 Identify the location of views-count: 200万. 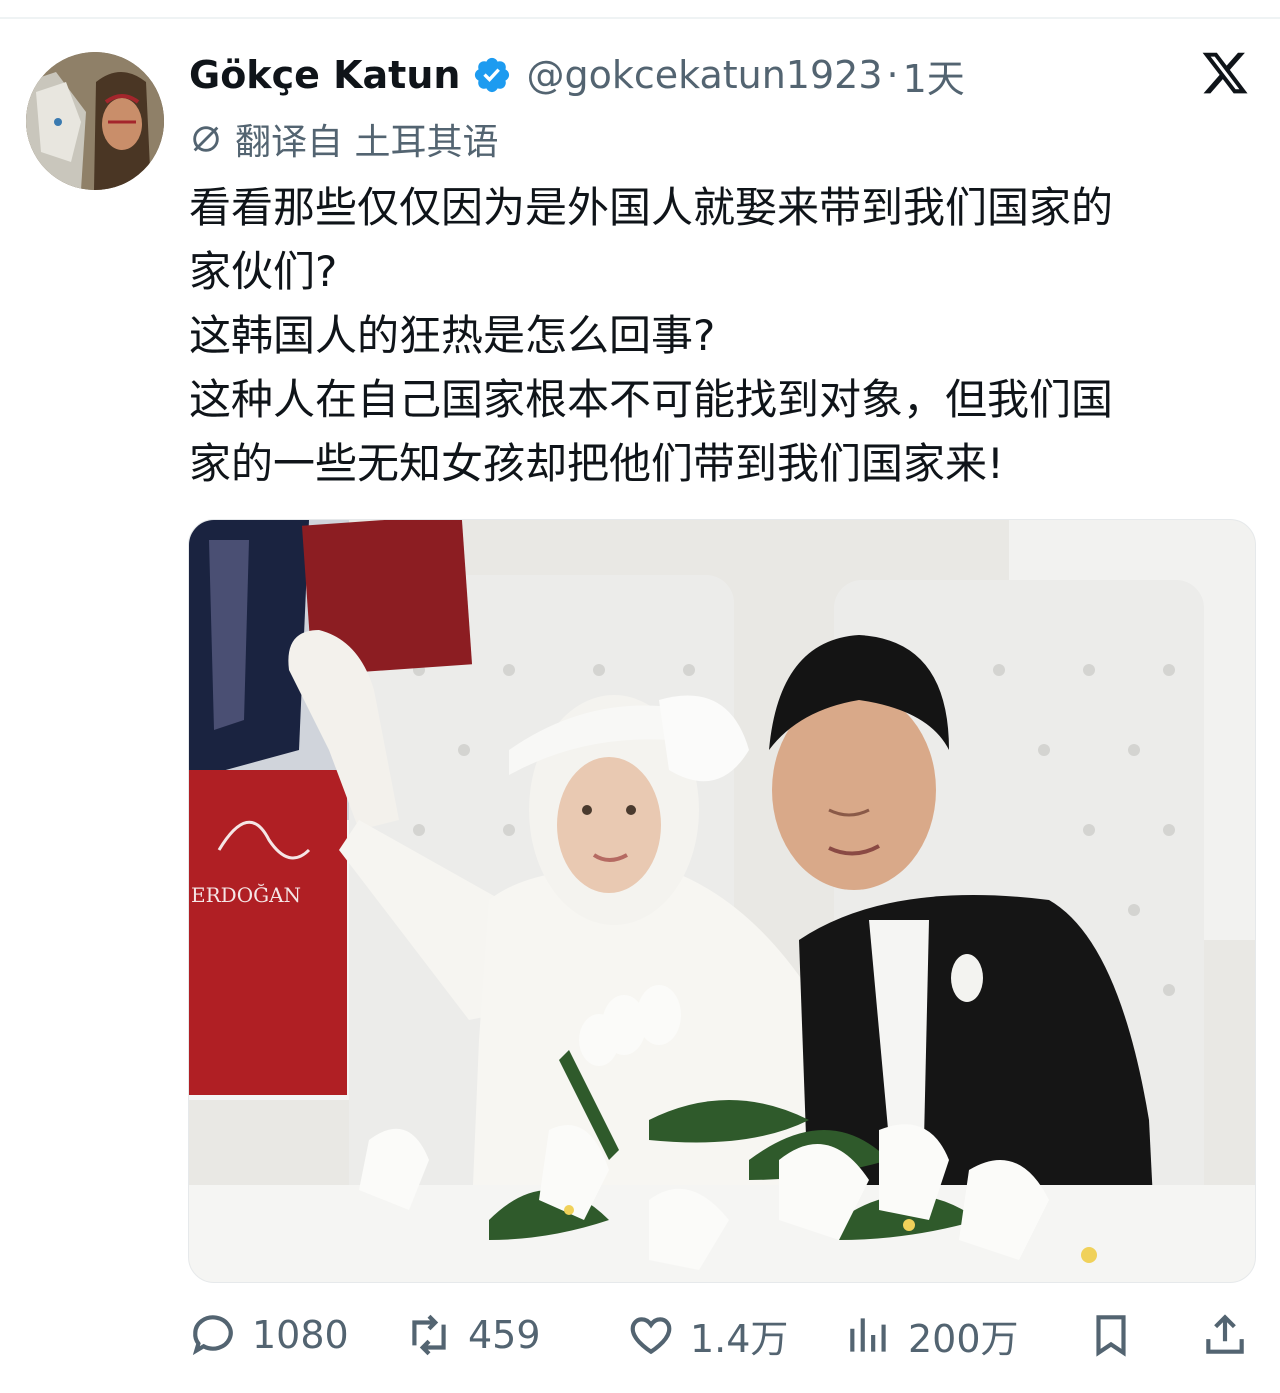
(963, 1338).